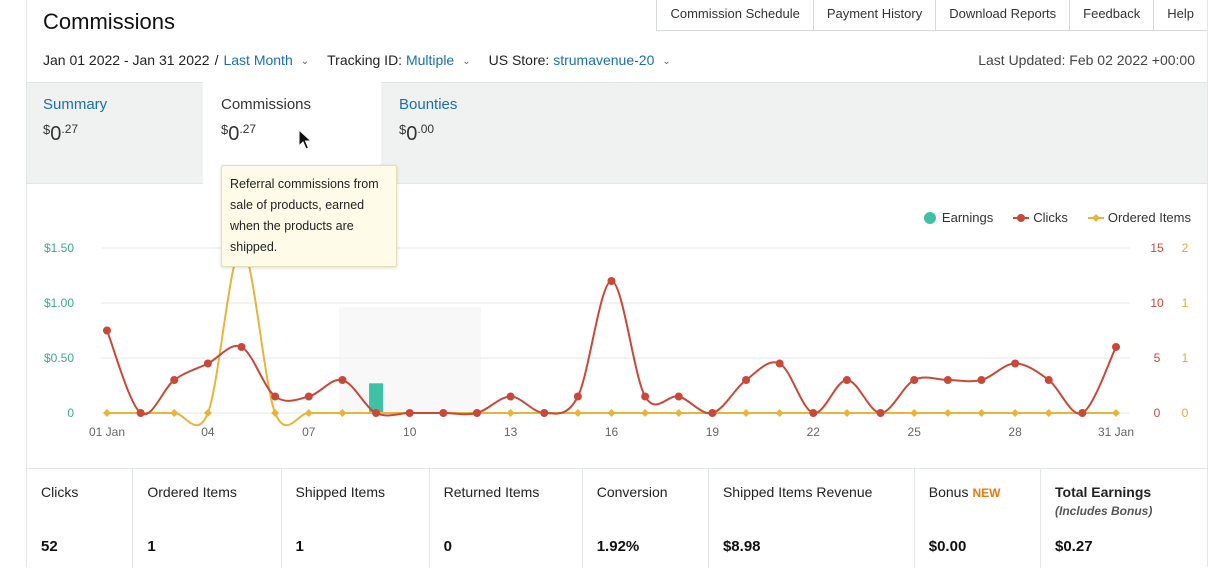  Describe the element at coordinates (430, 60) in the screenshot. I see `tracking-id-dropdown: Multiple` at that location.